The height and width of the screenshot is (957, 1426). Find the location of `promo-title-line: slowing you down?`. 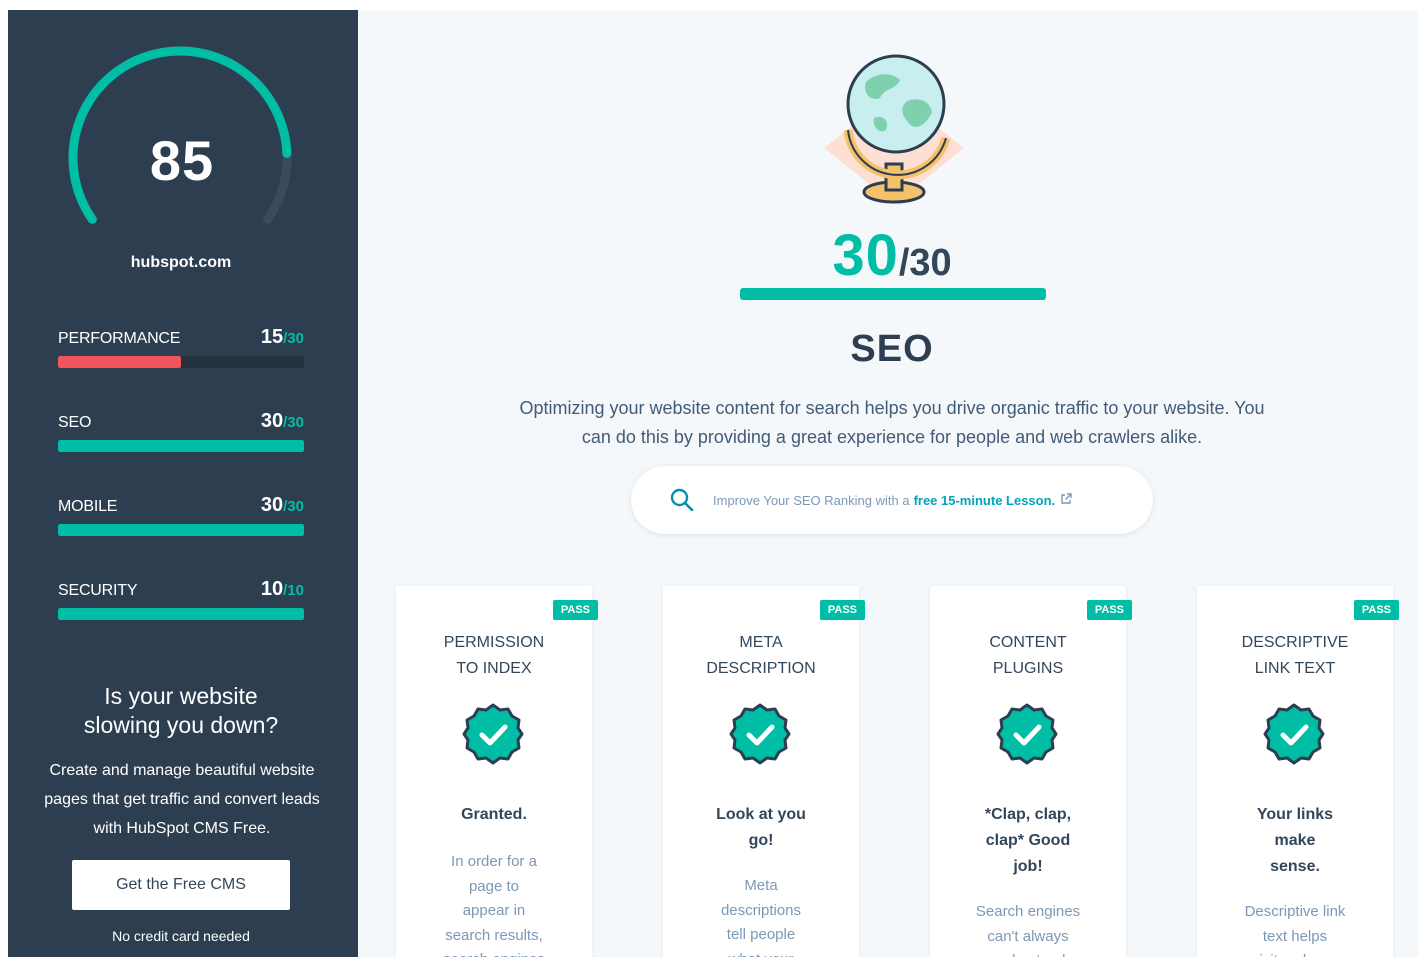

promo-title-line: slowing you down? is located at coordinates (181, 725).